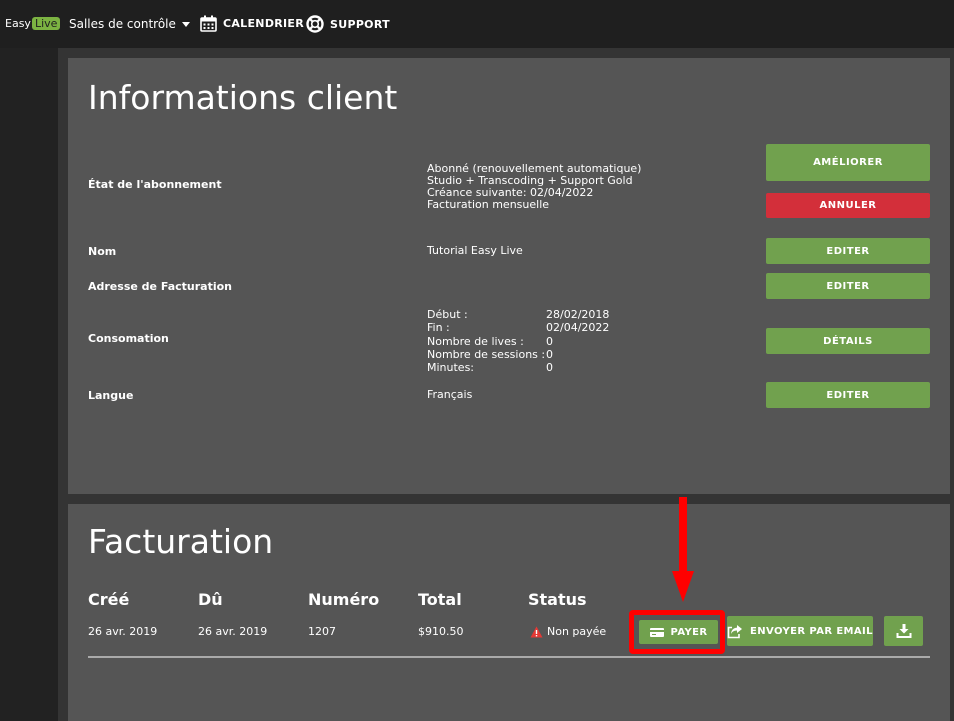 The image size is (954, 721). I want to click on send-email-button-label: ENVOYER PAR EMAIL, so click(811, 631).